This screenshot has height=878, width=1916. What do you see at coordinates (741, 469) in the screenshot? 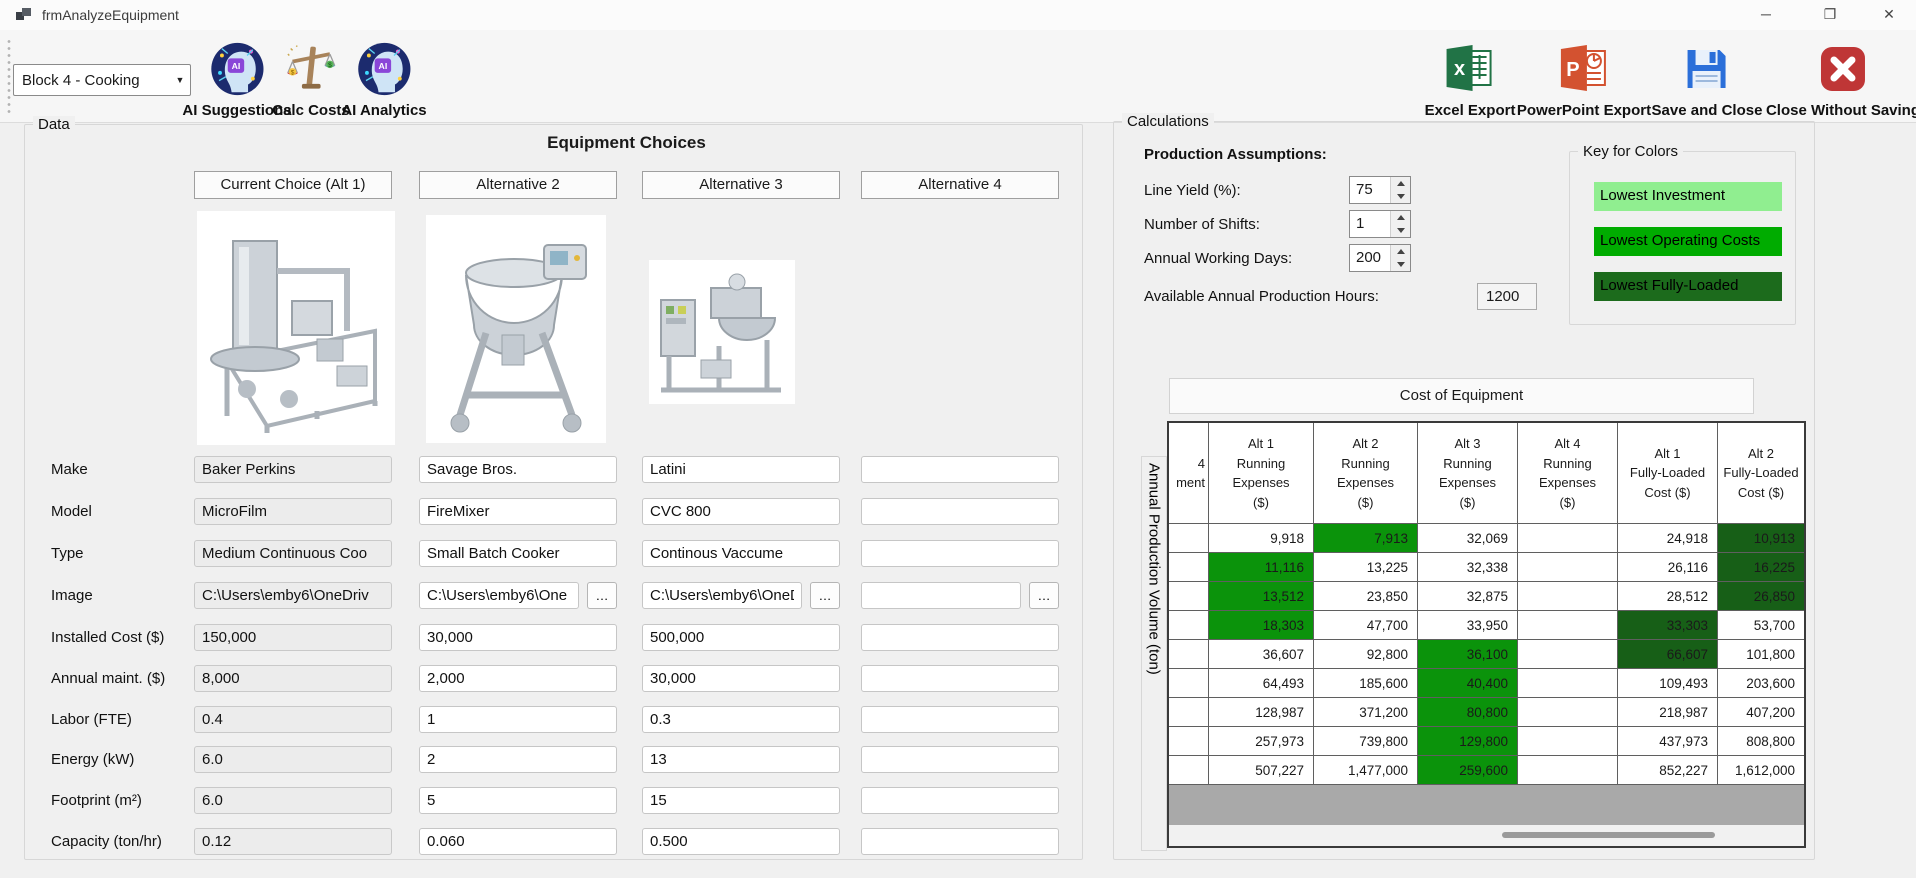
I see `field-alt3-make` at bounding box center [741, 469].